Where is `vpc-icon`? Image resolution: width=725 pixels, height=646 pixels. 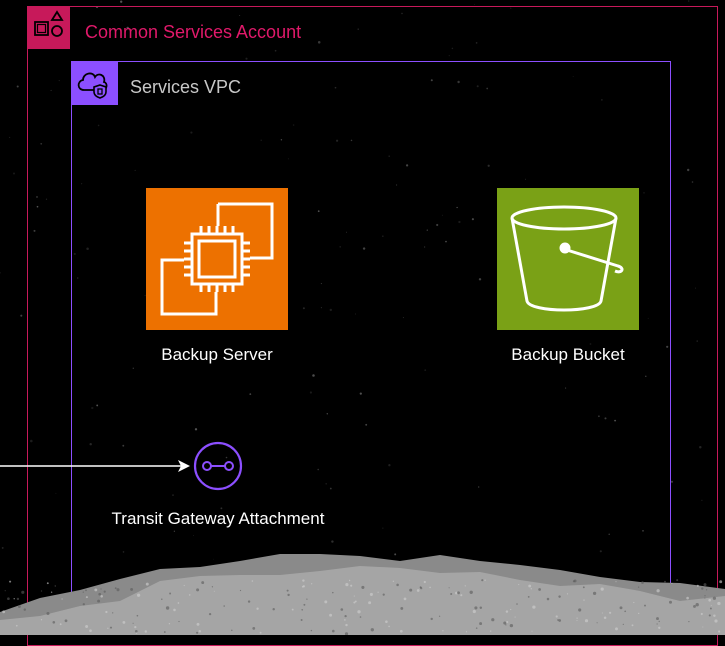
vpc-icon is located at coordinates (94, 83).